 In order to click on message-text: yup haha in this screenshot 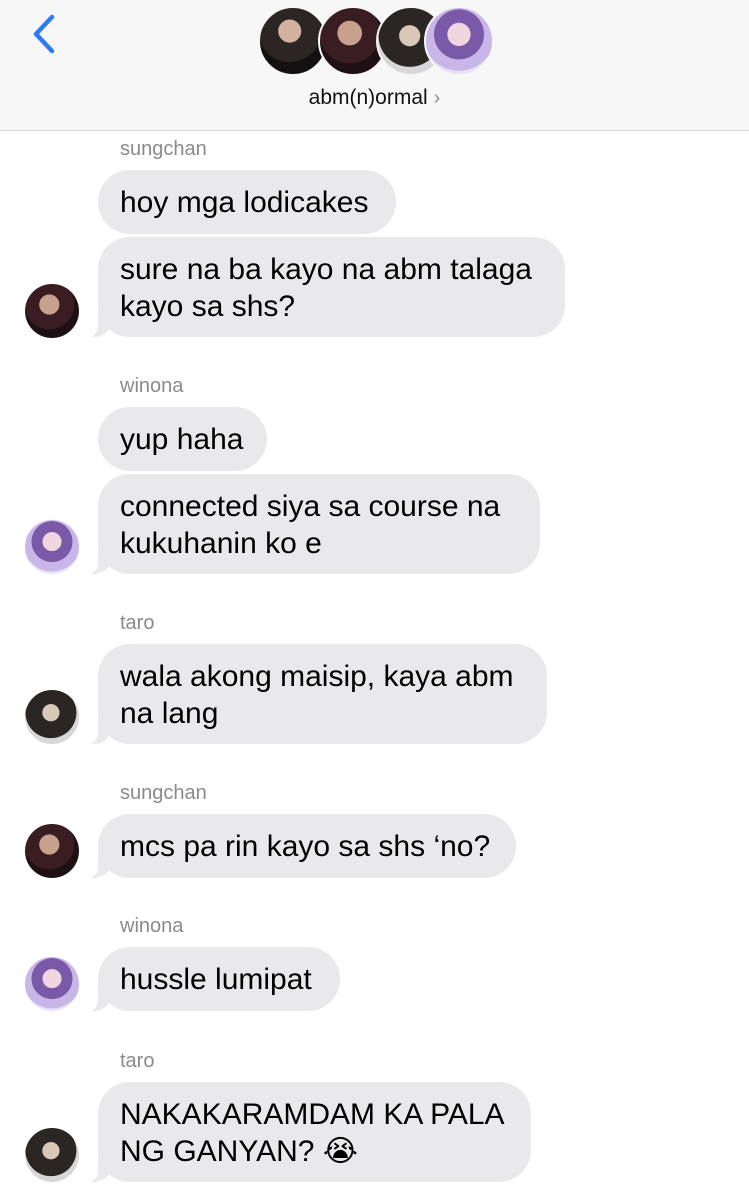, I will do `click(182, 439)`.